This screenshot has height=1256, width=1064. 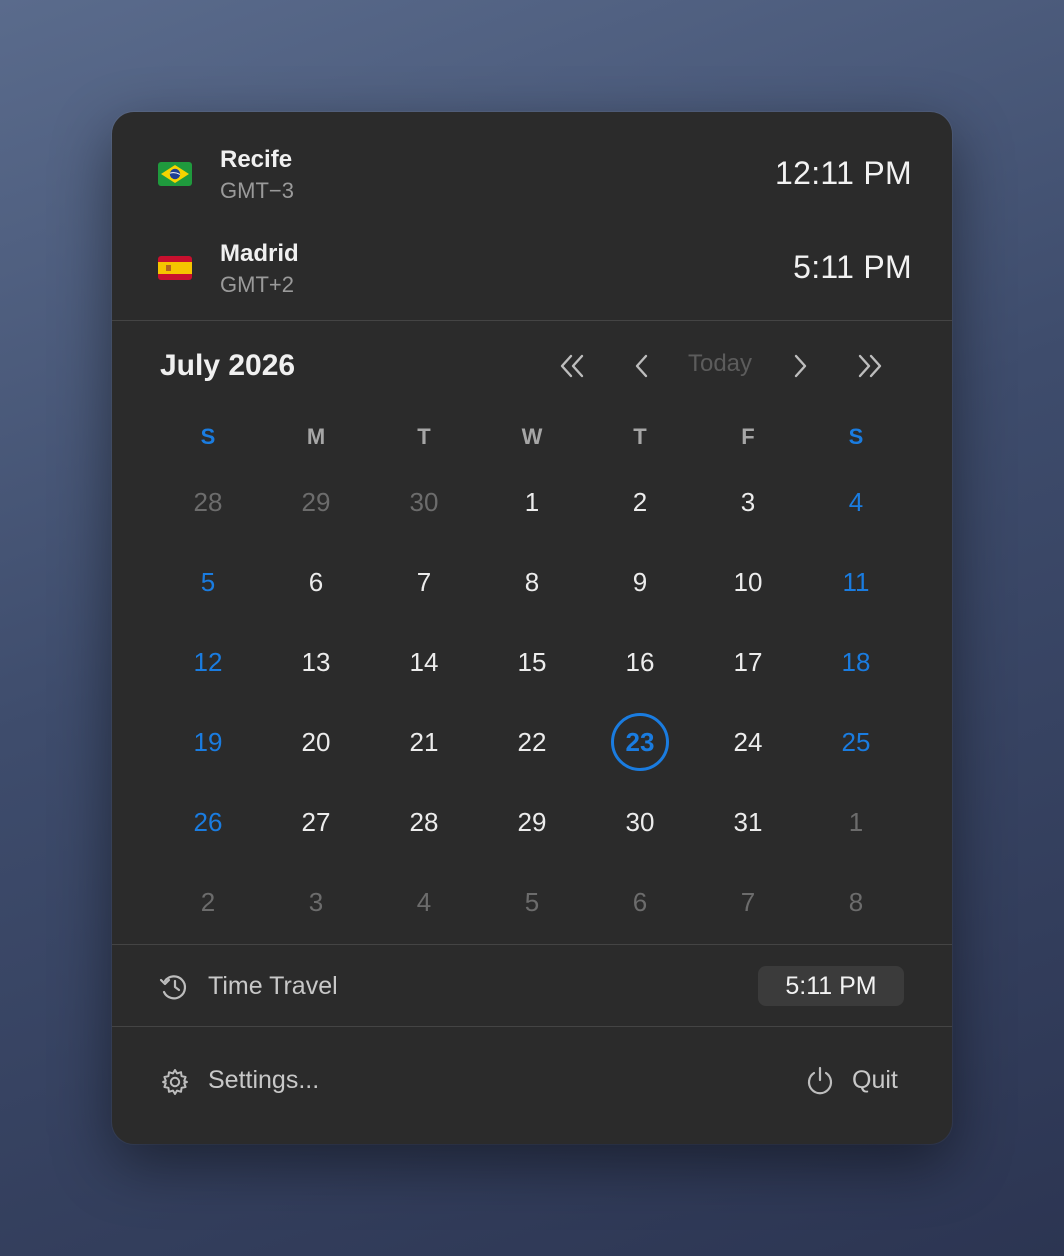 I want to click on weekday-header: S M T W T F S, so click(x=532, y=437).